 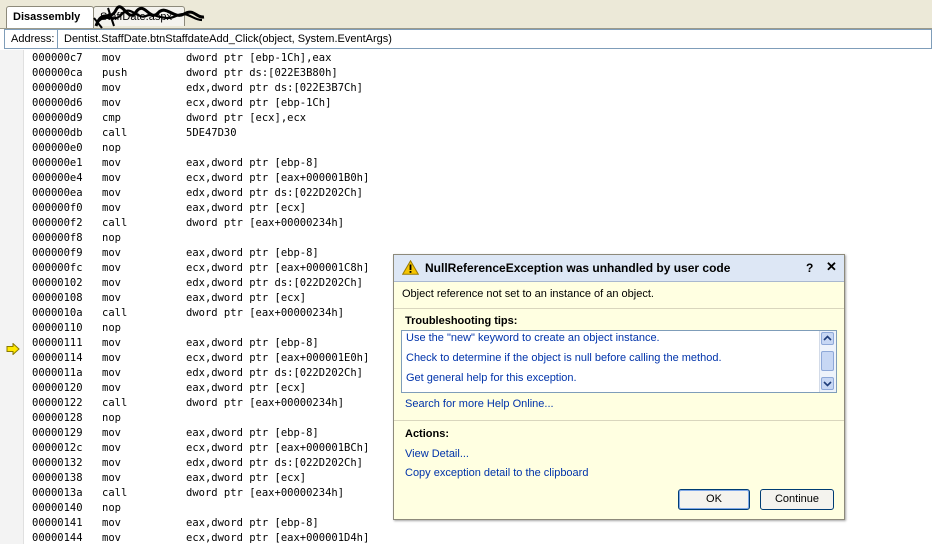 What do you see at coordinates (809, 268) in the screenshot?
I see `help-icon: ?` at bounding box center [809, 268].